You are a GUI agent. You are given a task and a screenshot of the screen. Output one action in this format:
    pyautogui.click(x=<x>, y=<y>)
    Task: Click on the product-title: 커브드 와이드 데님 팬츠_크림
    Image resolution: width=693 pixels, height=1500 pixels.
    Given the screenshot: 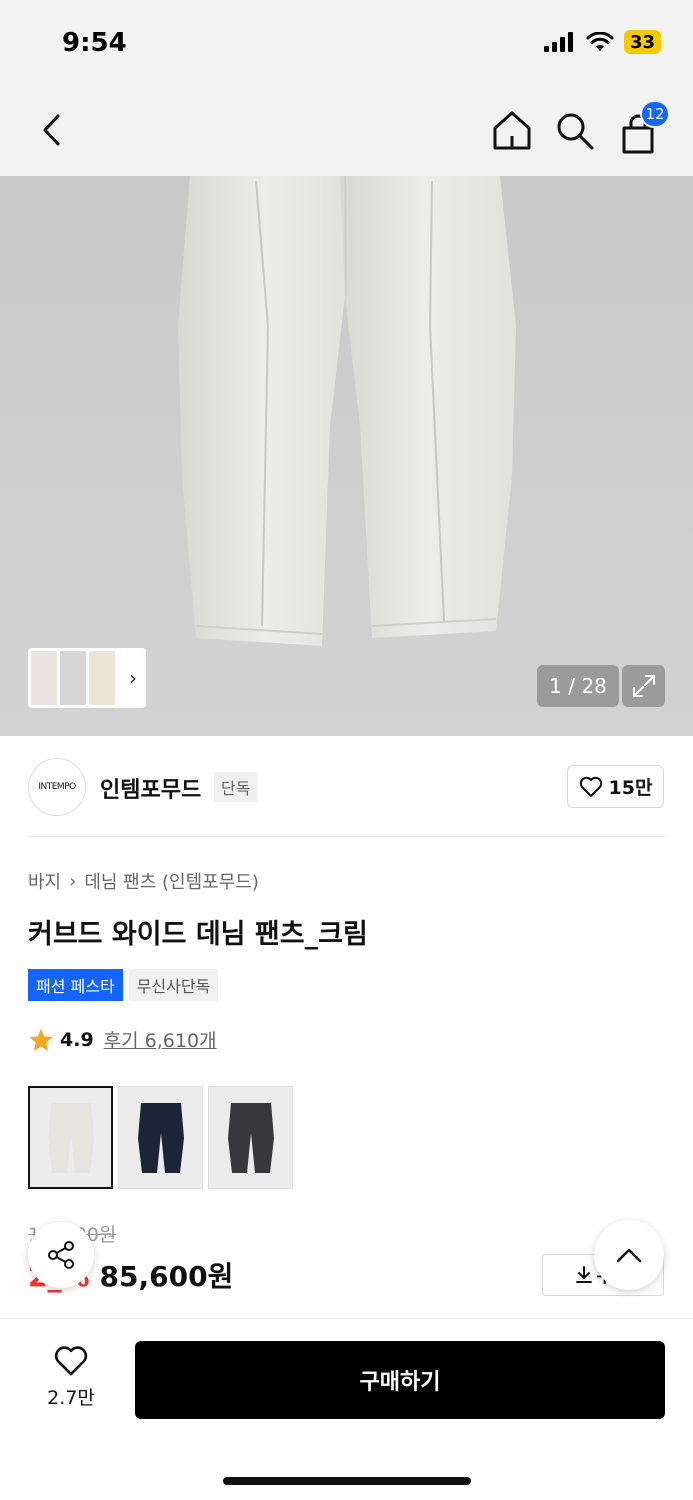 What is the action you would take?
    pyautogui.click(x=198, y=934)
    